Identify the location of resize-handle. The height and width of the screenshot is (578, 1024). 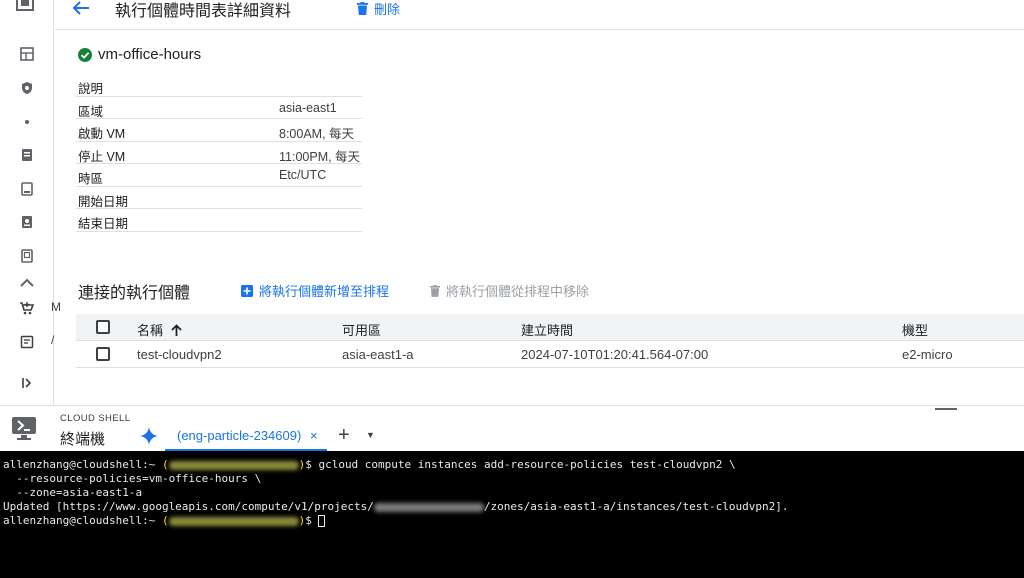
(946, 409).